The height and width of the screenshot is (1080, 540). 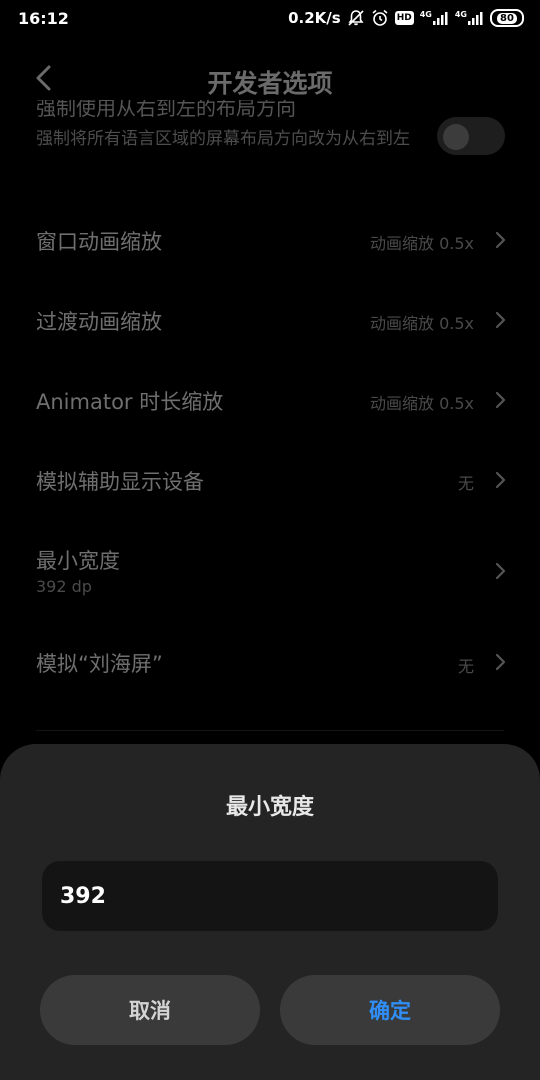 I want to click on hd-badge-icon: HD, so click(x=404, y=18).